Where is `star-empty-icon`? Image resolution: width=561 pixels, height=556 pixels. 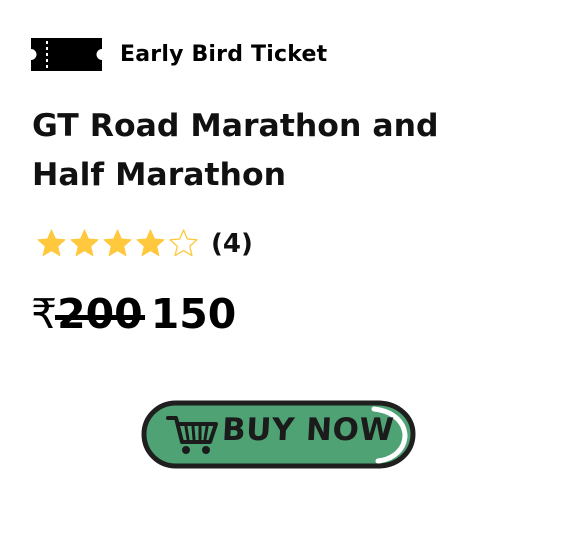
star-empty-icon is located at coordinates (183, 243).